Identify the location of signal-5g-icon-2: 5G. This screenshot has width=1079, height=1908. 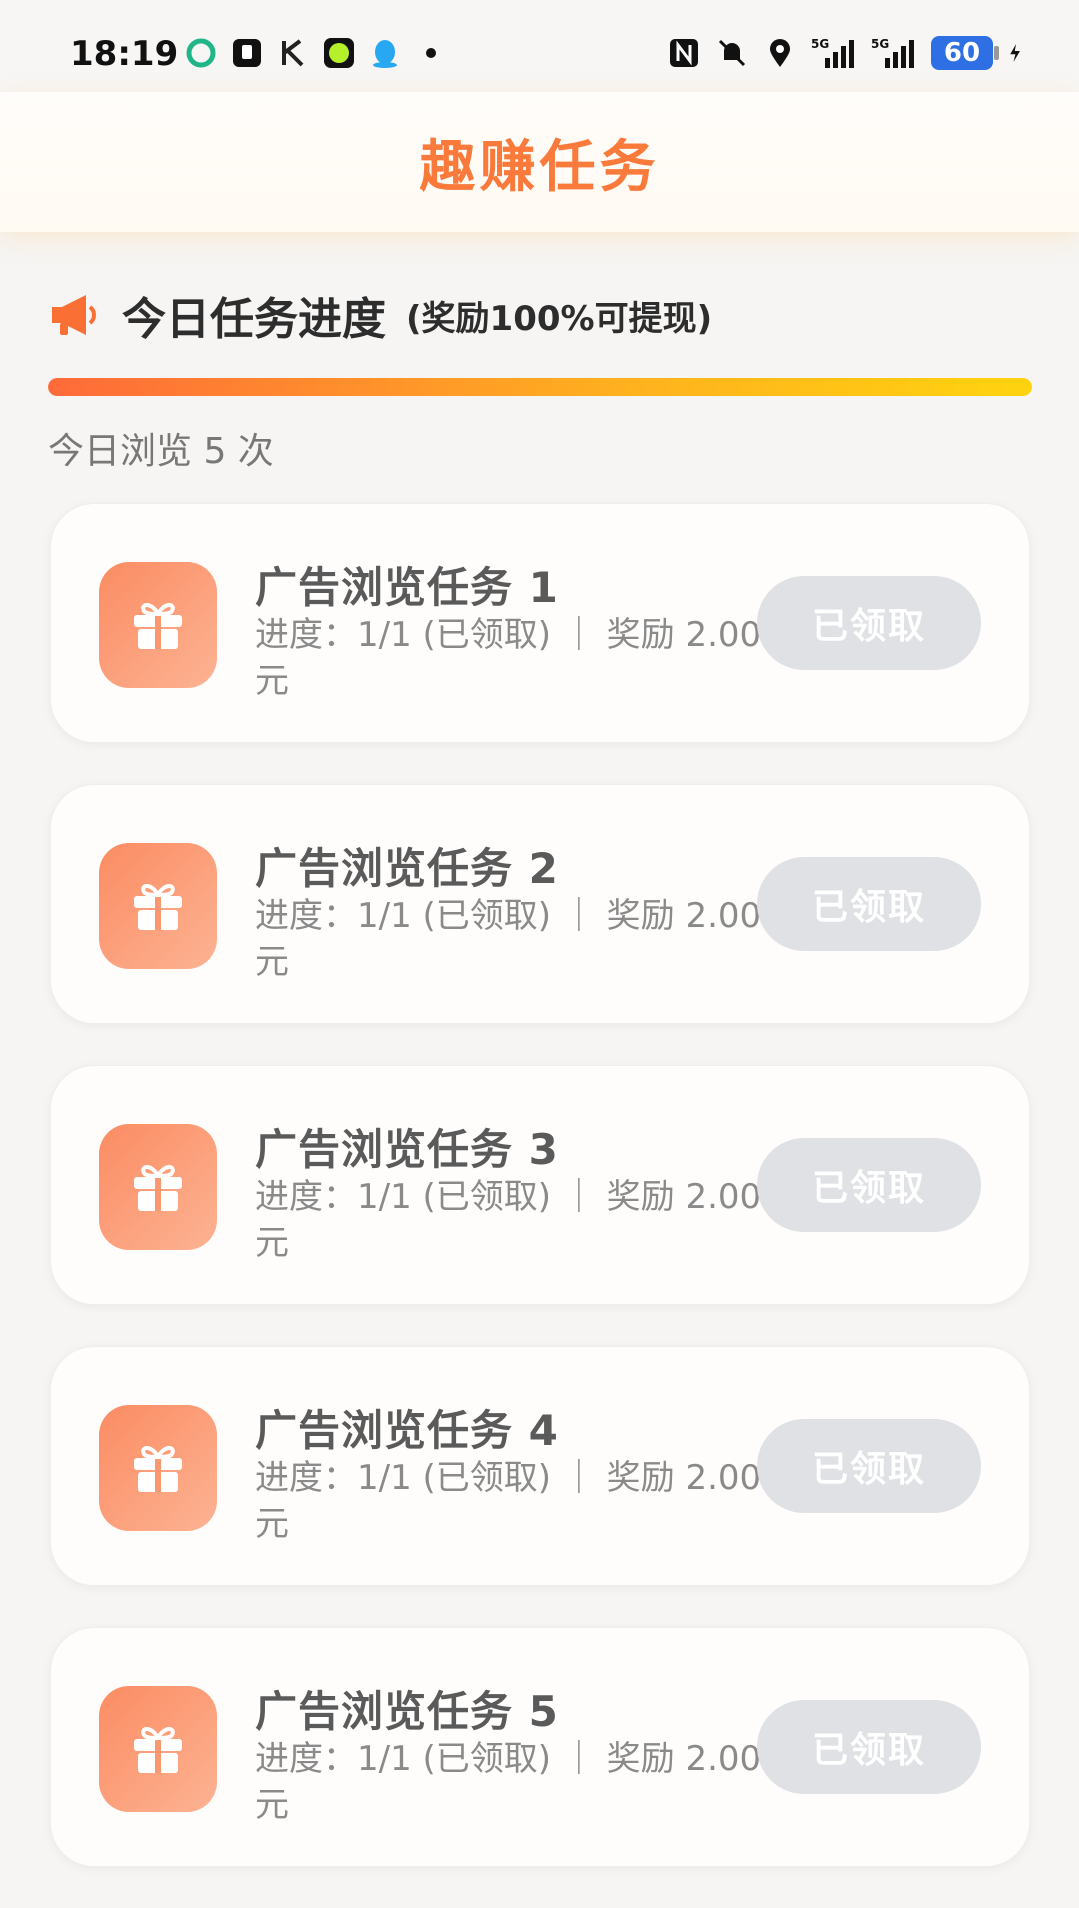
(892, 52).